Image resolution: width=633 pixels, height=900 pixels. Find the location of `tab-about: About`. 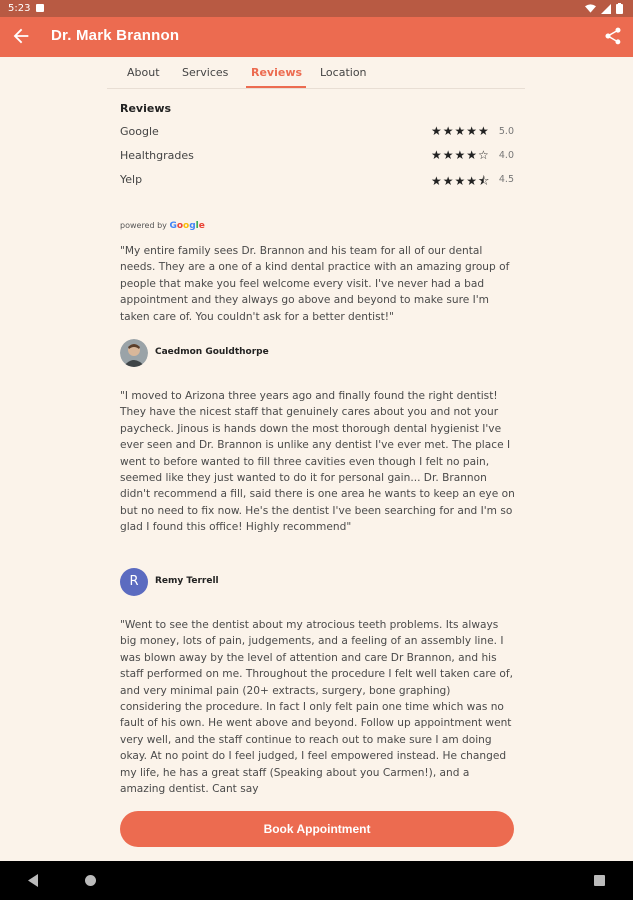

tab-about: About is located at coordinates (143, 72).